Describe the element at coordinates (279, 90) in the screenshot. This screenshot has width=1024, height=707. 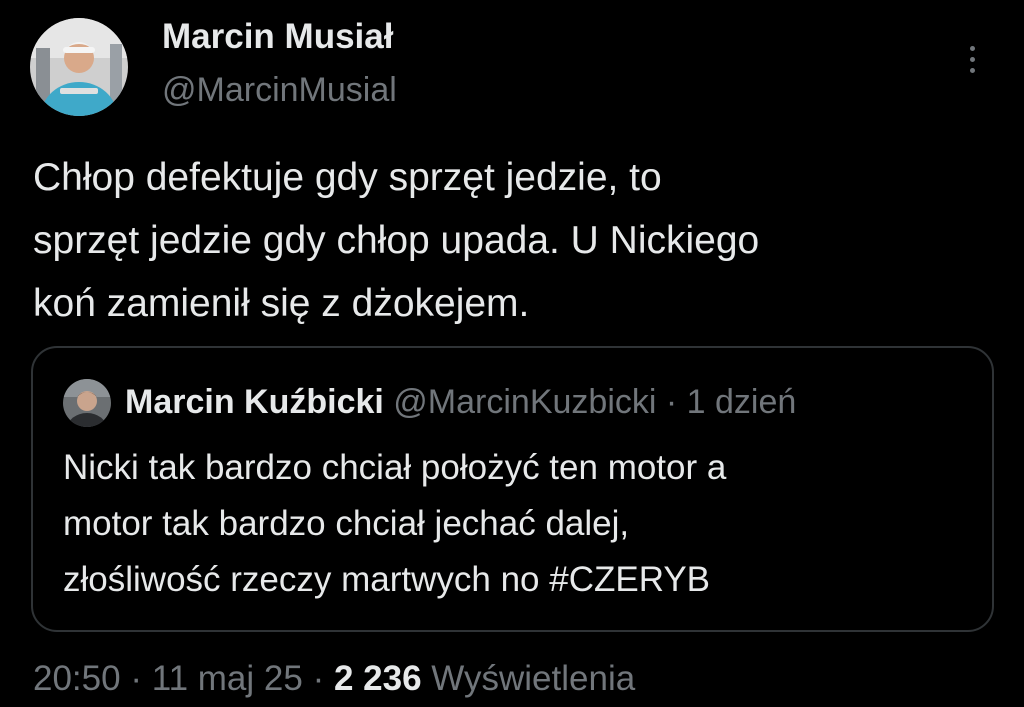
I see `author-handle: @MarcinMusial` at that location.